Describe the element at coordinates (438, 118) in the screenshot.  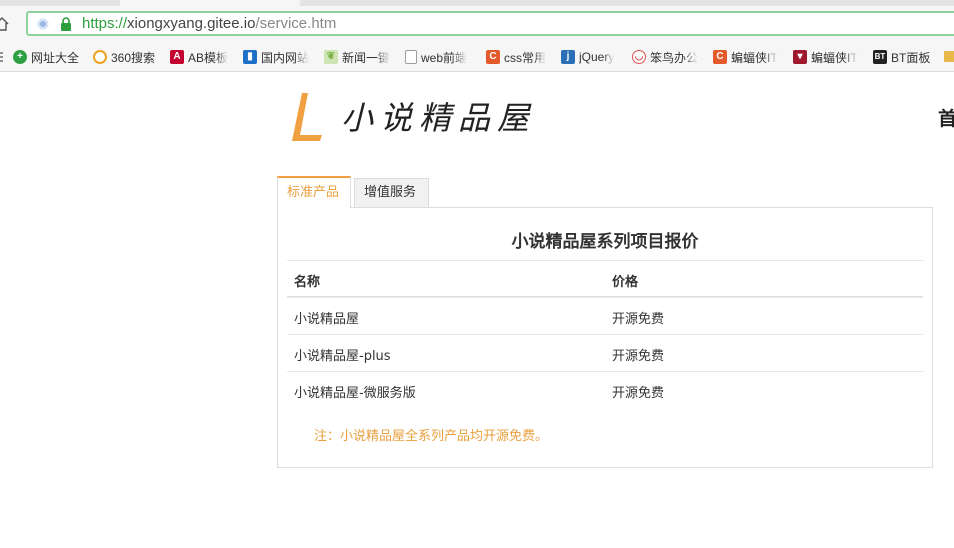
I see `logo-text: 小说精品屋` at that location.